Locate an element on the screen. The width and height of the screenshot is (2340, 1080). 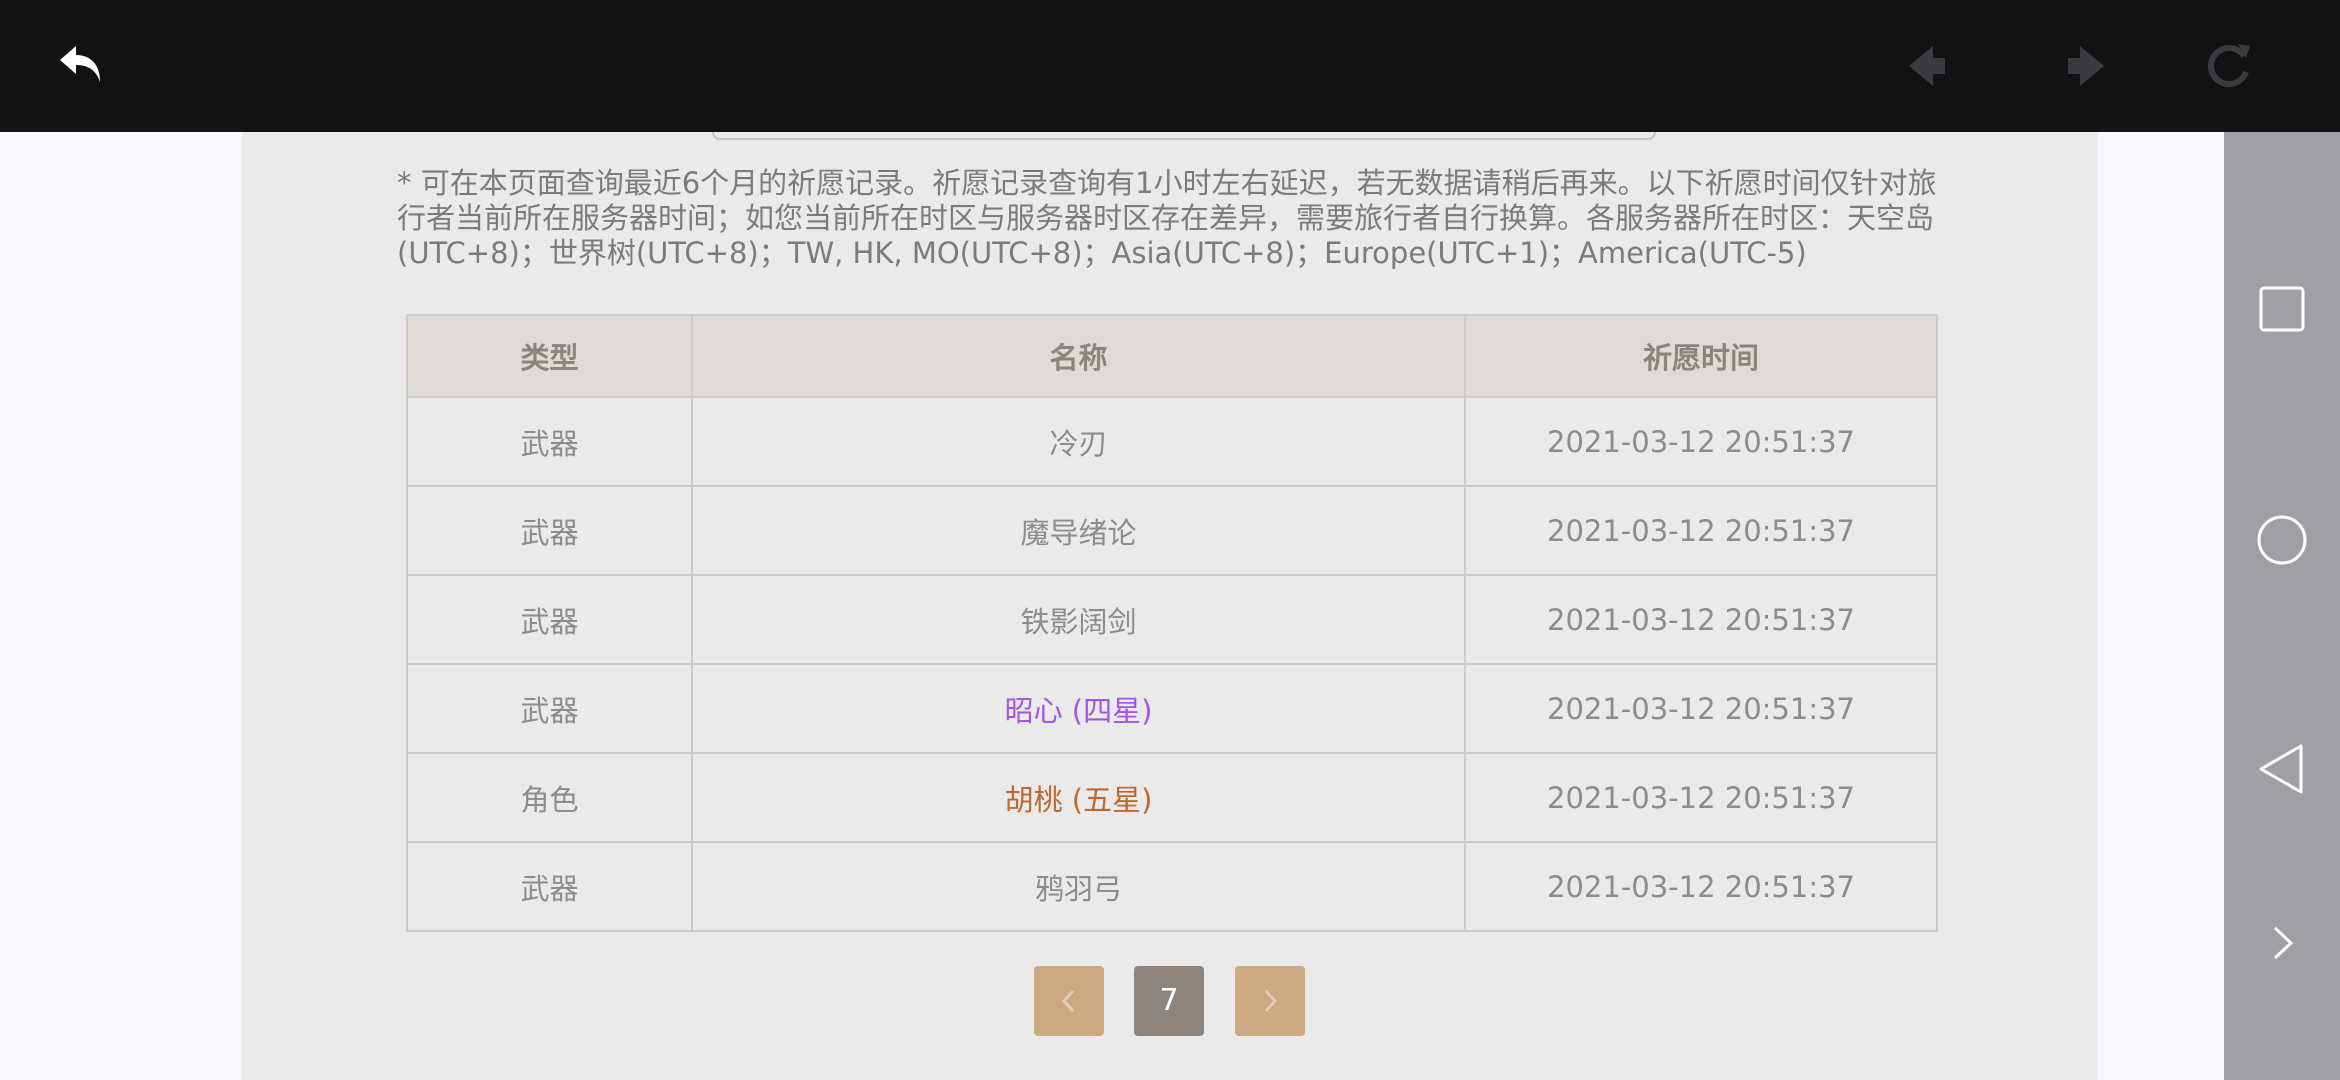
table-row: 武器 铁影阔剑 2021-03-12 20:51:37 is located at coordinates (1172, 619).